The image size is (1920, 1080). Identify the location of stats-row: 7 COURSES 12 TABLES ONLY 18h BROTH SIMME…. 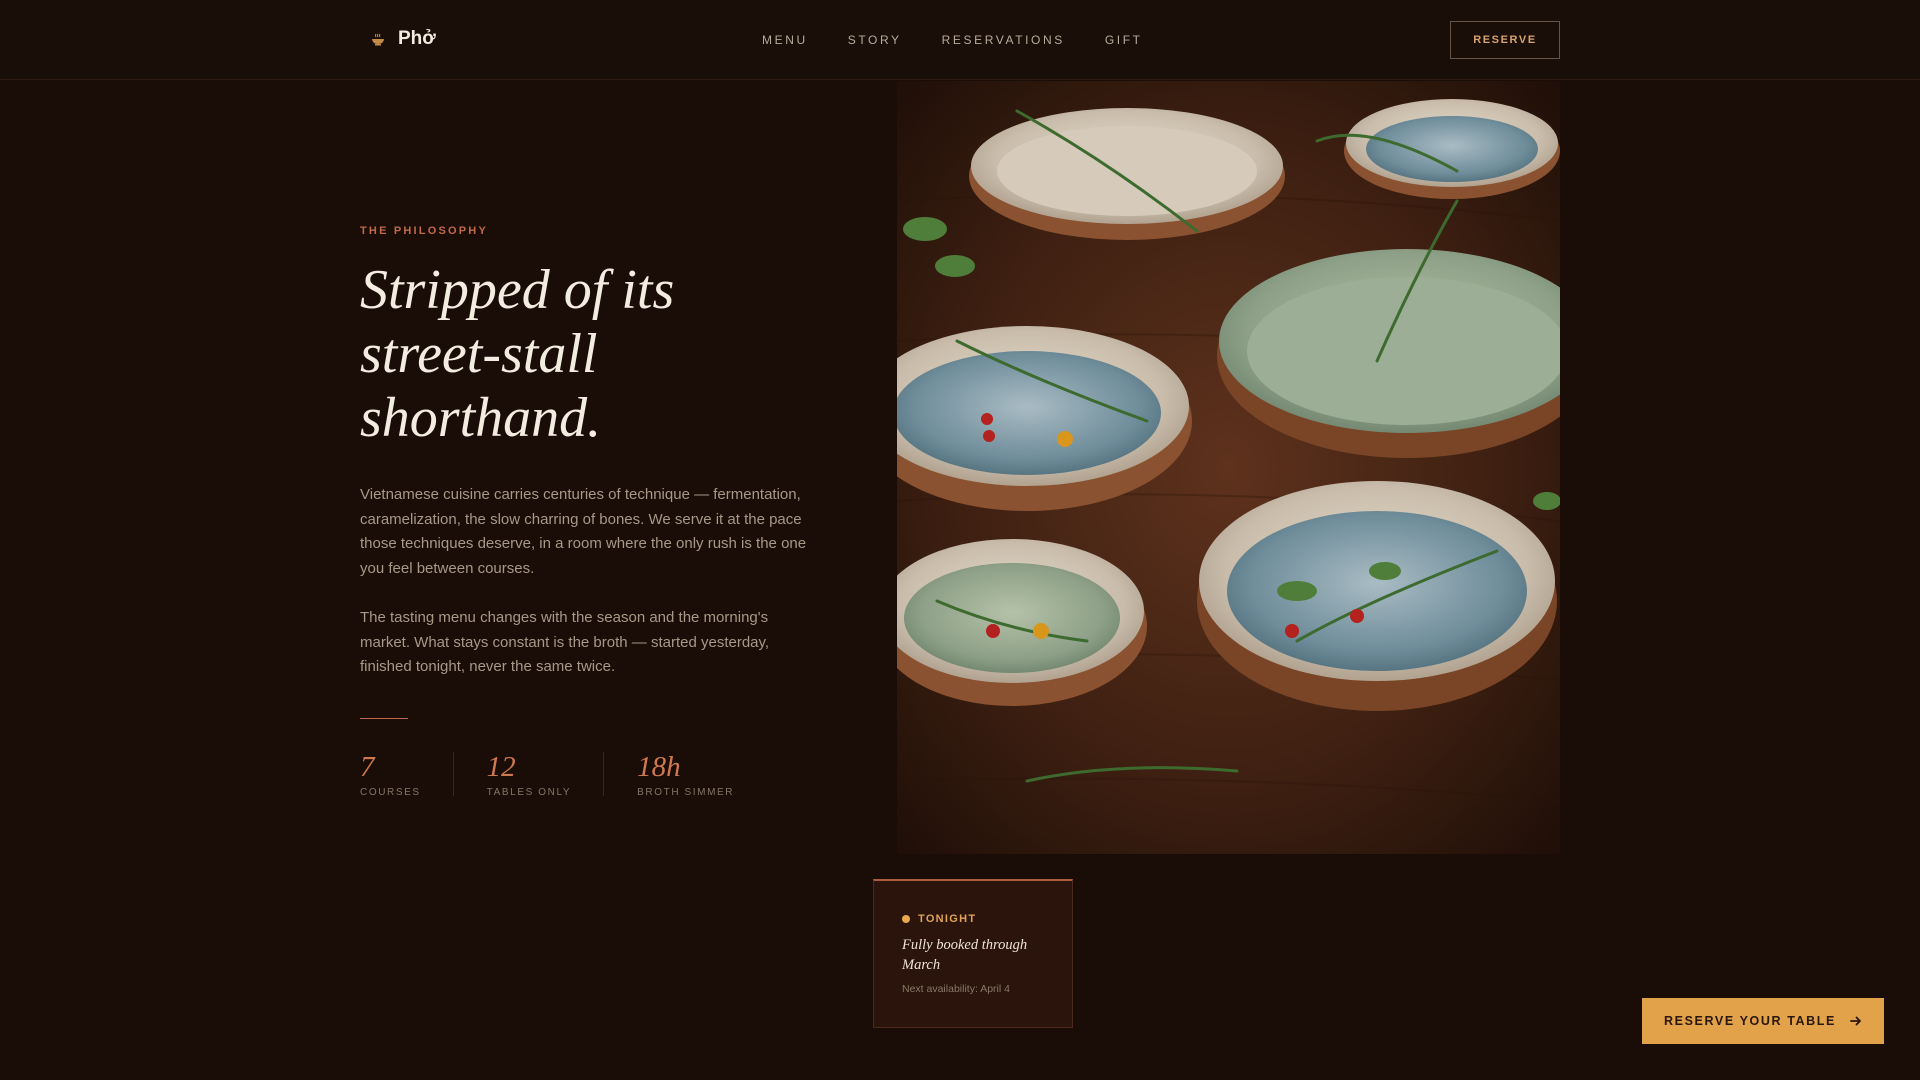
(579, 774).